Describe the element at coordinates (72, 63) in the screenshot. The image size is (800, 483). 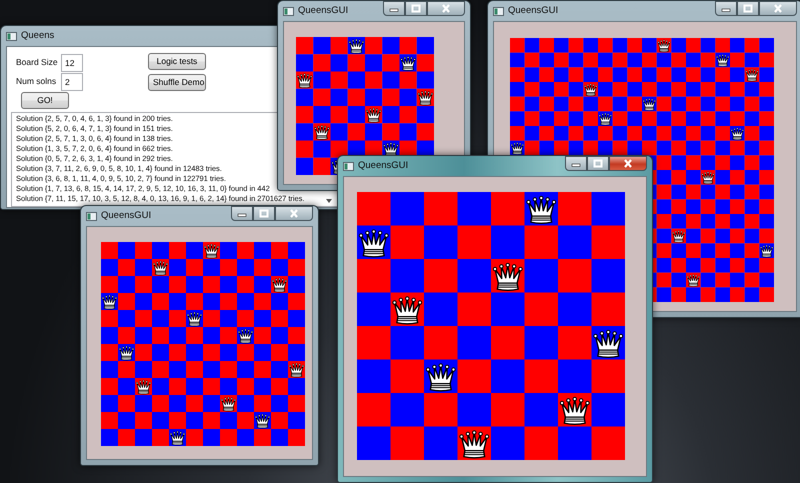
I see `board-size-field: 12` at that location.